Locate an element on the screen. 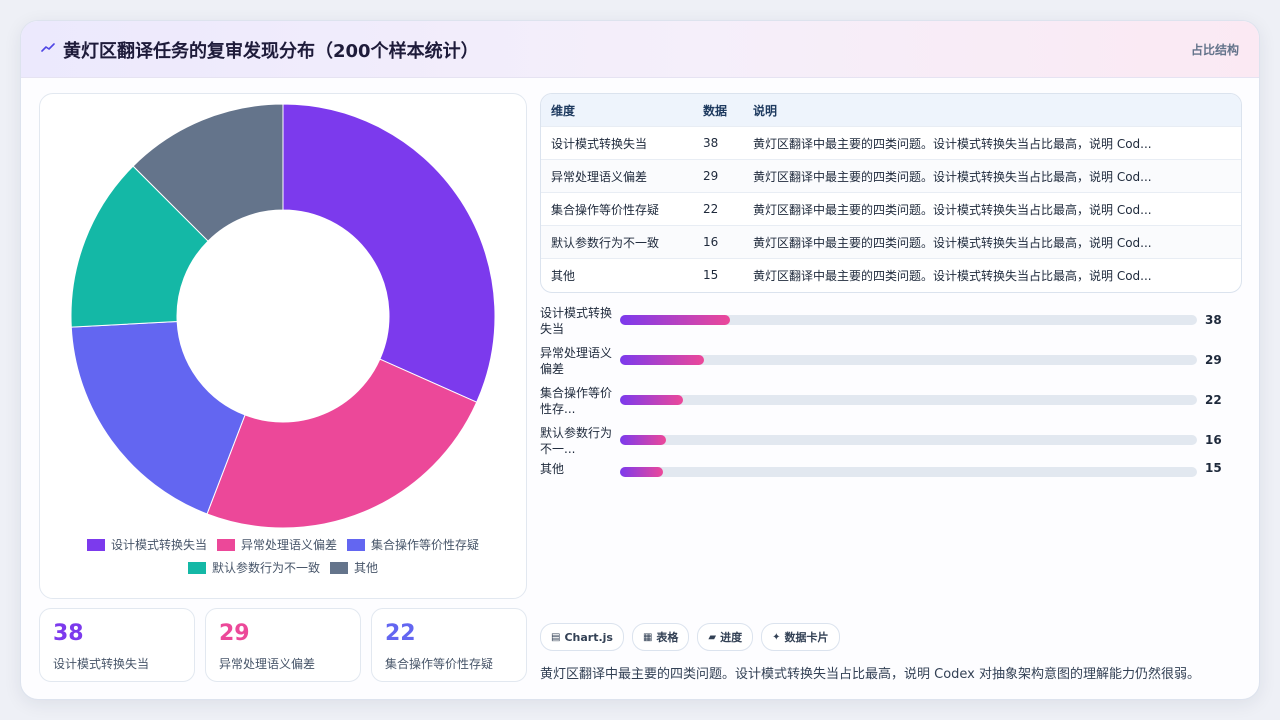 The image size is (1280, 720). legend-item: 其他 is located at coordinates (354, 567).